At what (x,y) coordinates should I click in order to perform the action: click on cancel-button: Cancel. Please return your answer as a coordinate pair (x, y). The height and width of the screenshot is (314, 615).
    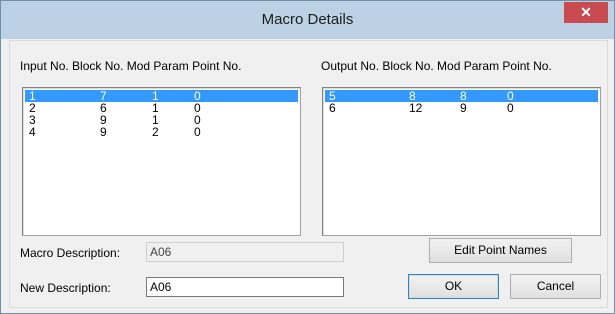
    Looking at the image, I should click on (555, 286).